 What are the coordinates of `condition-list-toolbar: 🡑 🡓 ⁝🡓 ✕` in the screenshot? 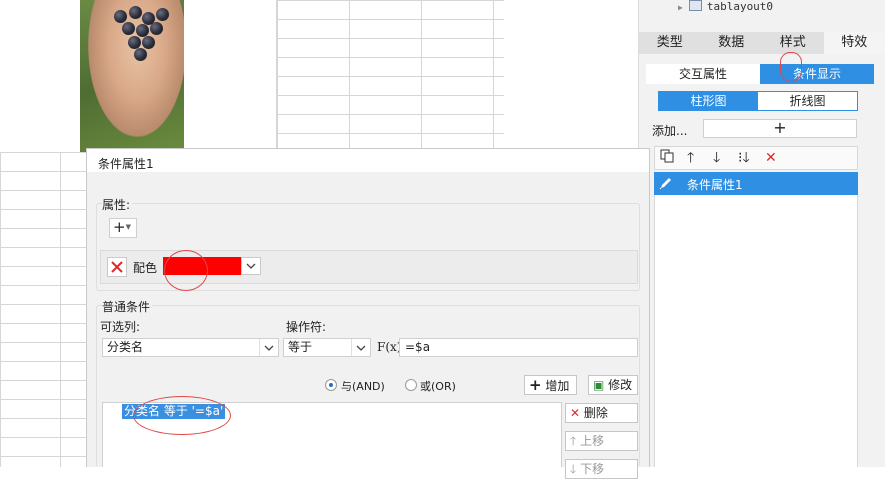 It's located at (756, 158).